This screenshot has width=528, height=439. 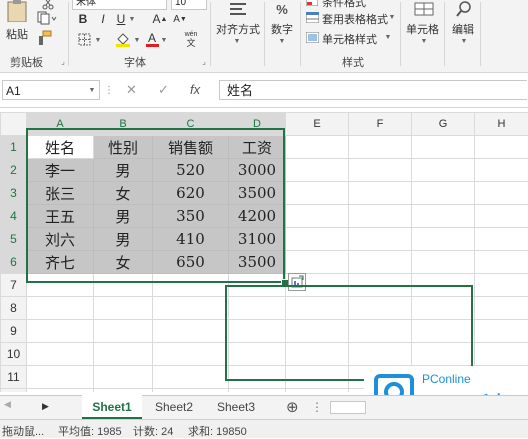 What do you see at coordinates (45, 38) in the screenshot?
I see `format-painter-icon` at bounding box center [45, 38].